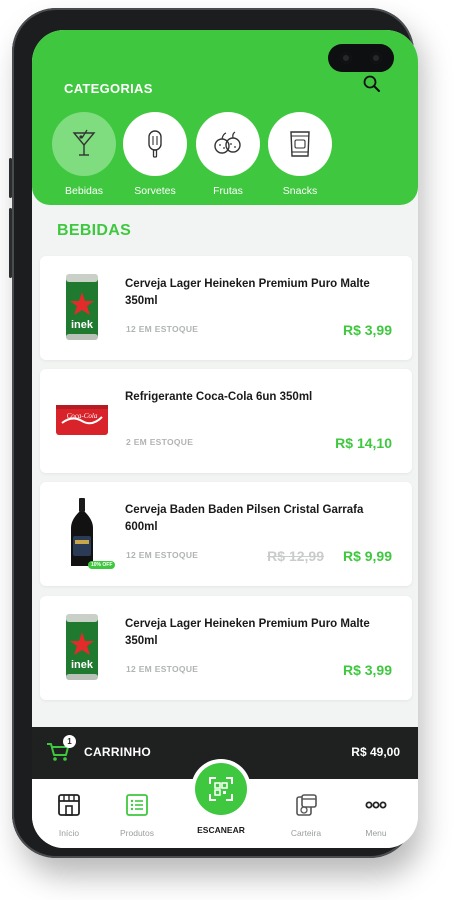  What do you see at coordinates (82, 416) in the screenshot?
I see `svg-text: Coca-Cola` at bounding box center [82, 416].